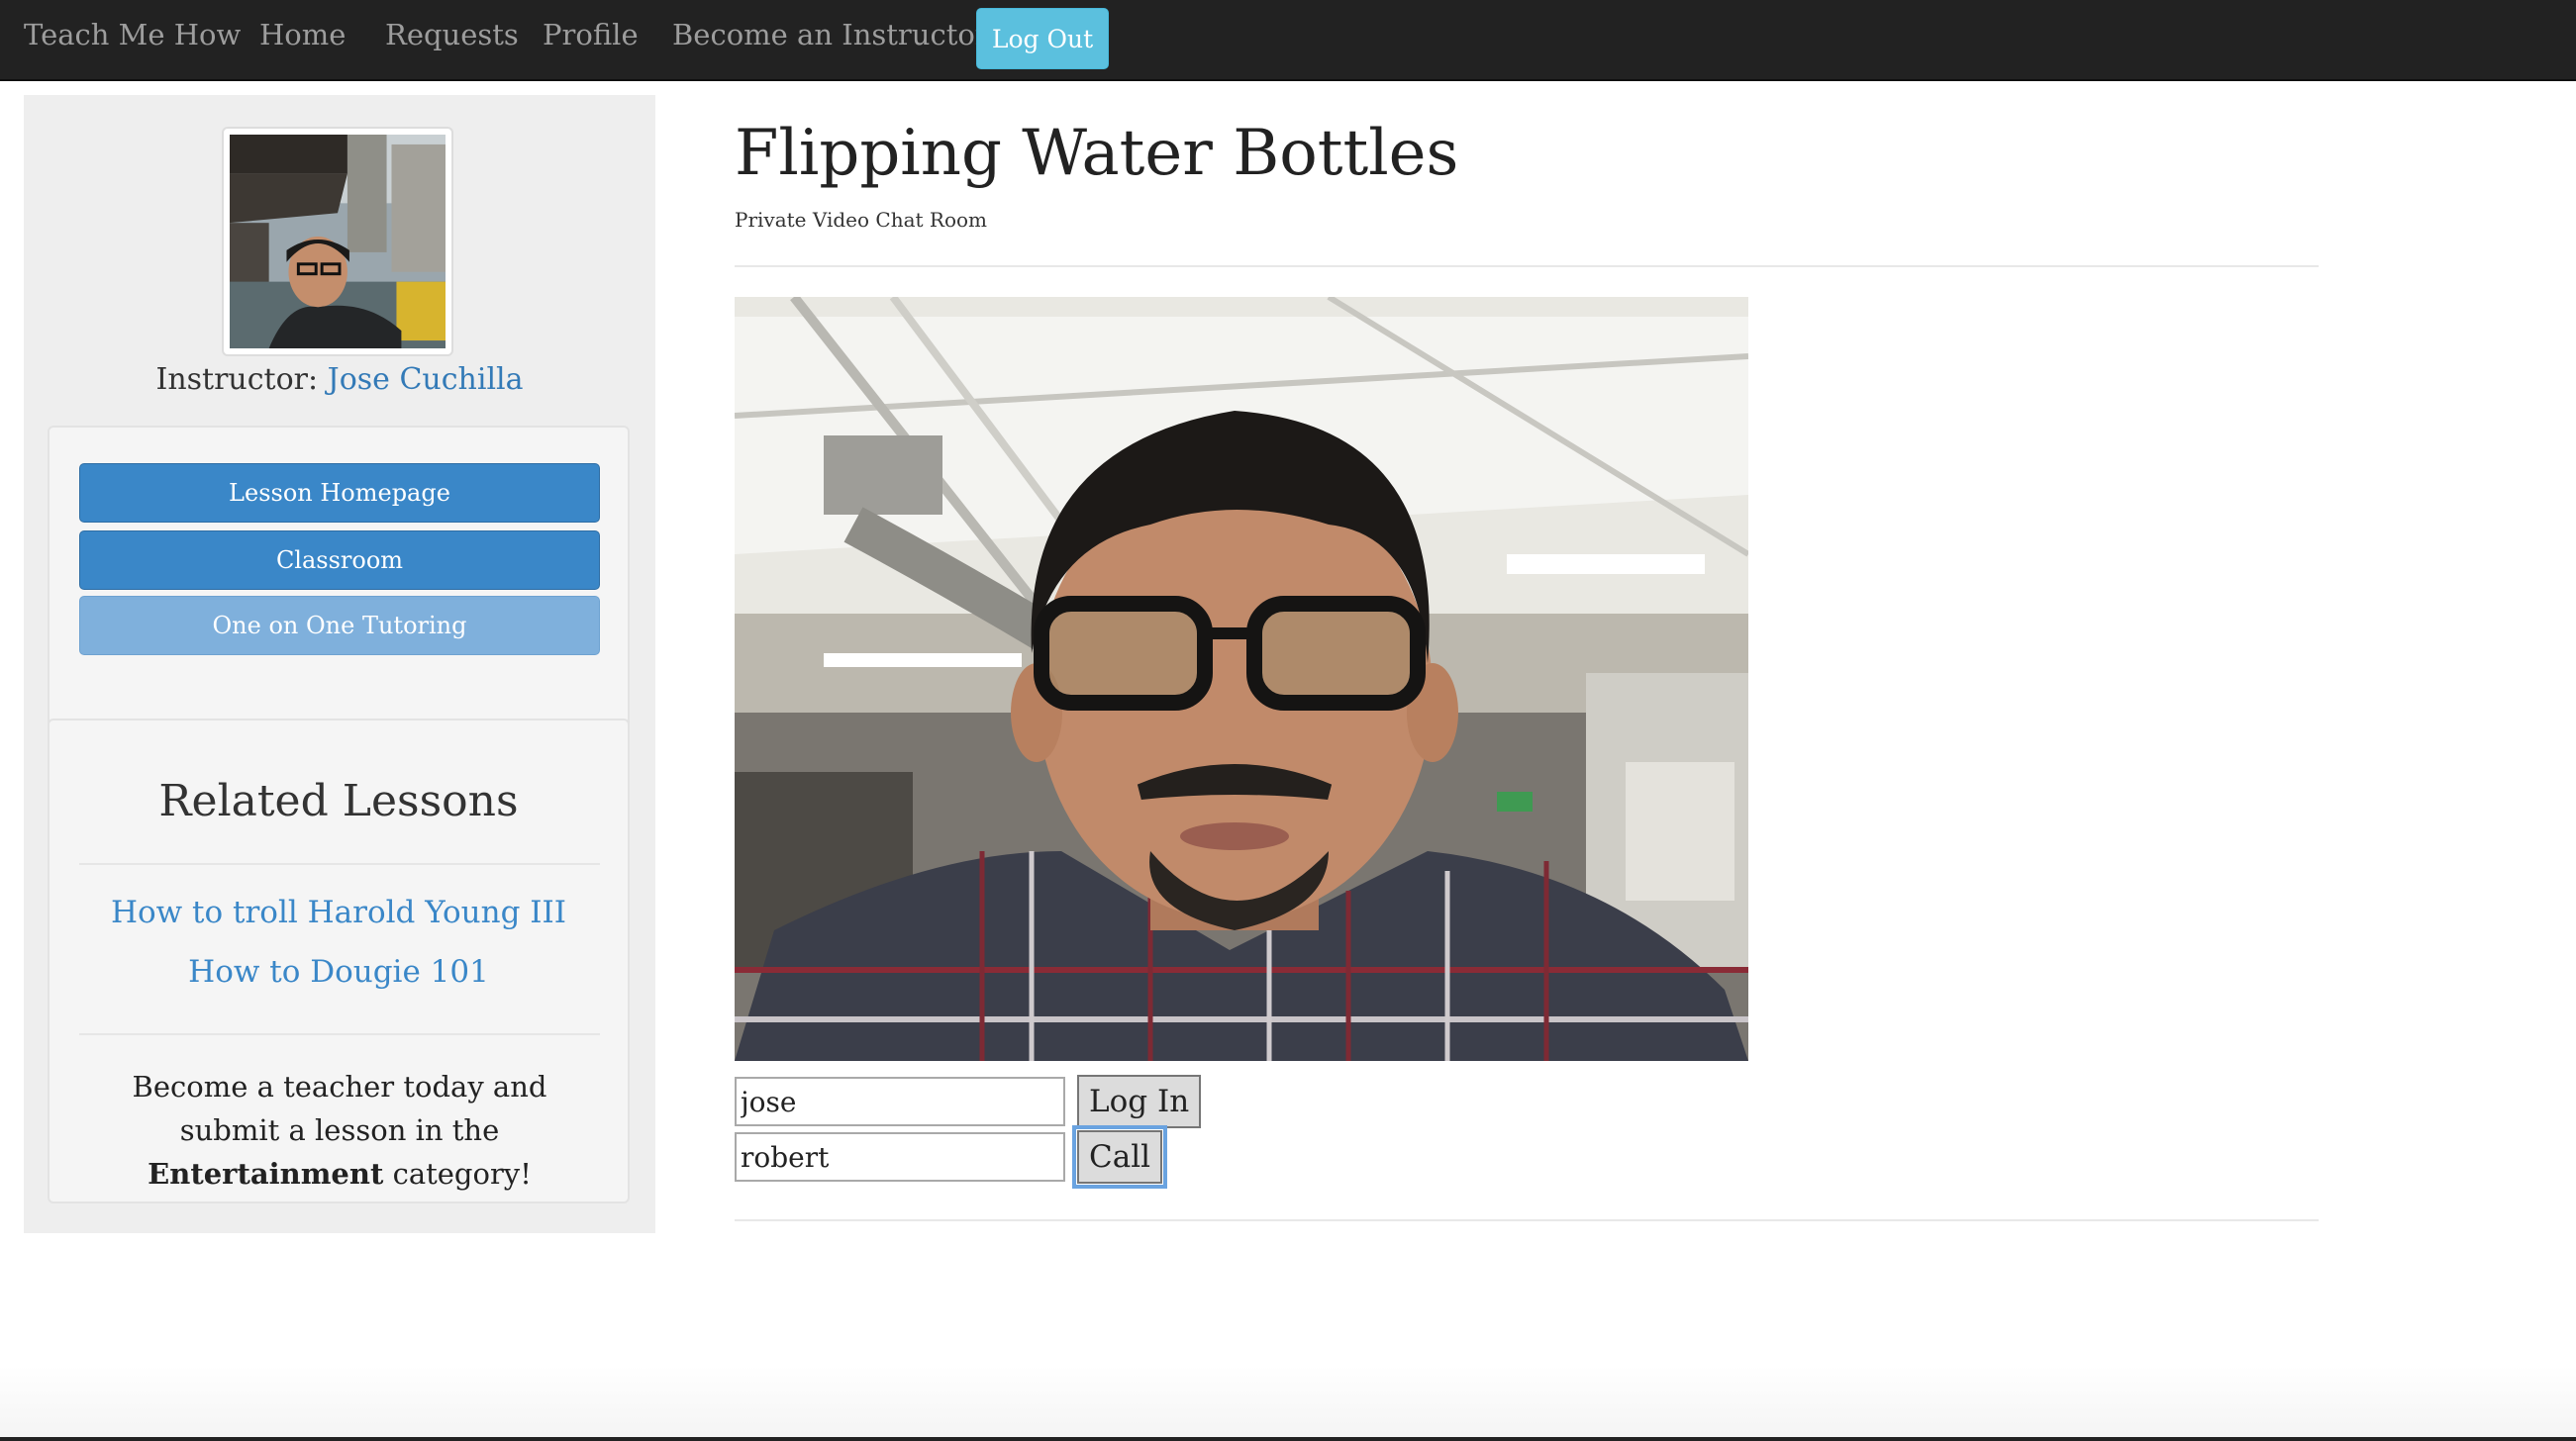  I want to click on classroom-button: Classroom, so click(339, 560).